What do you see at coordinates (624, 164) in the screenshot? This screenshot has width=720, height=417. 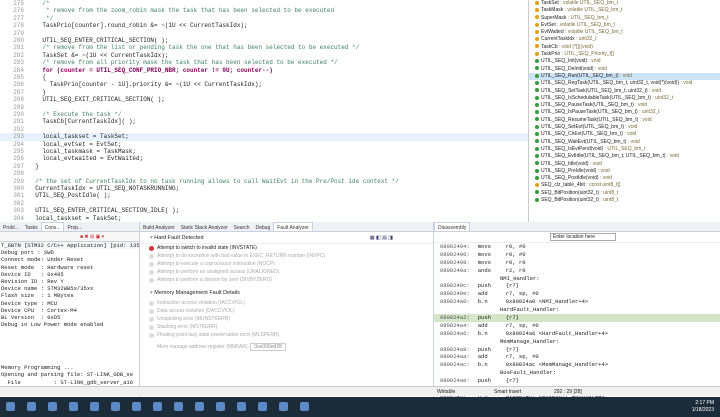 I see `outline-item: UTIL_SEQ_Idle(void) : void` at bounding box center [624, 164].